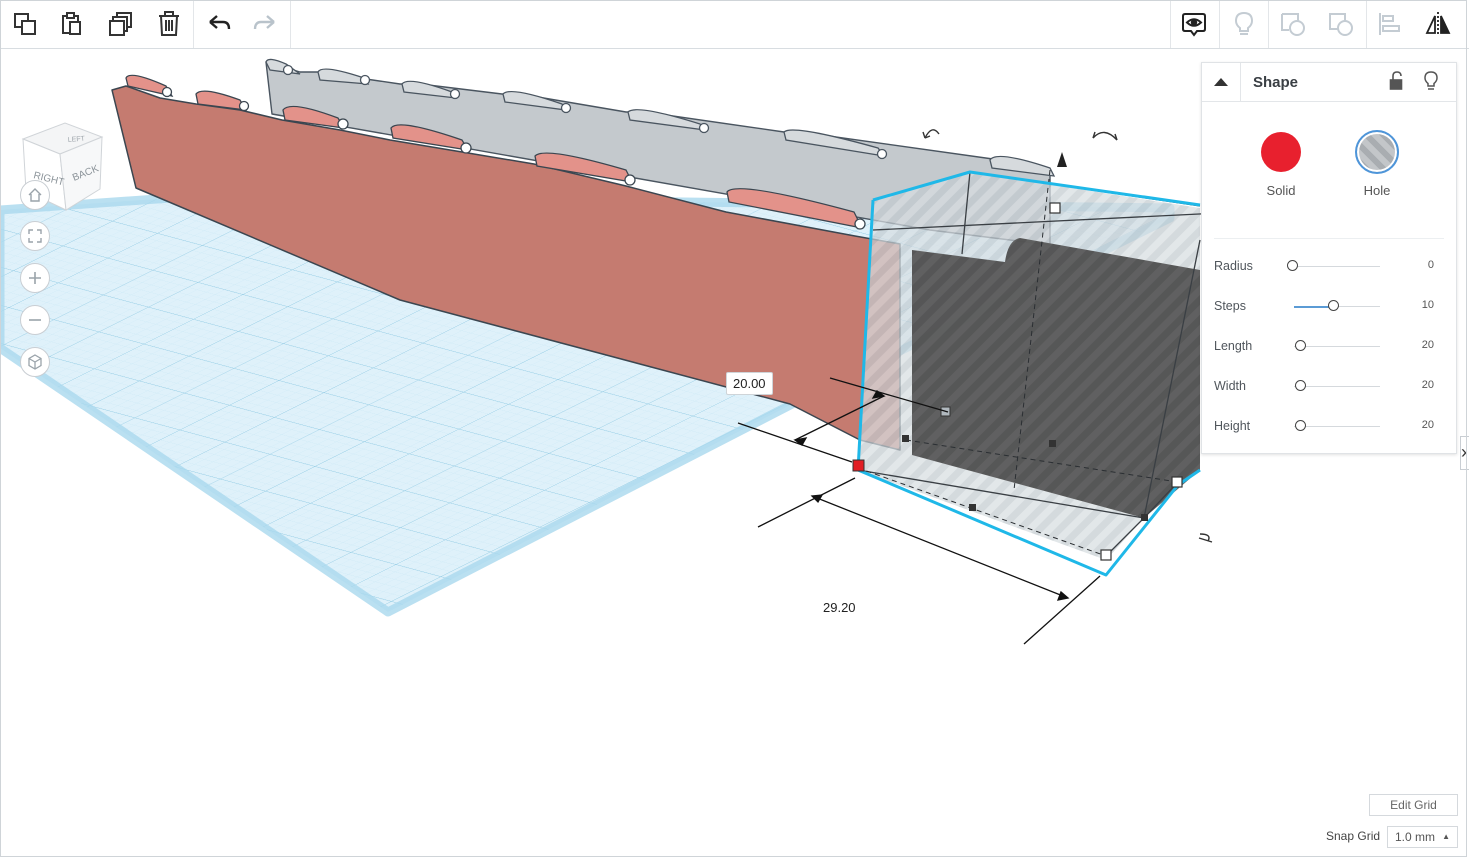  I want to click on snap-grid-select: 1.0 mm ▲, so click(1422, 837).